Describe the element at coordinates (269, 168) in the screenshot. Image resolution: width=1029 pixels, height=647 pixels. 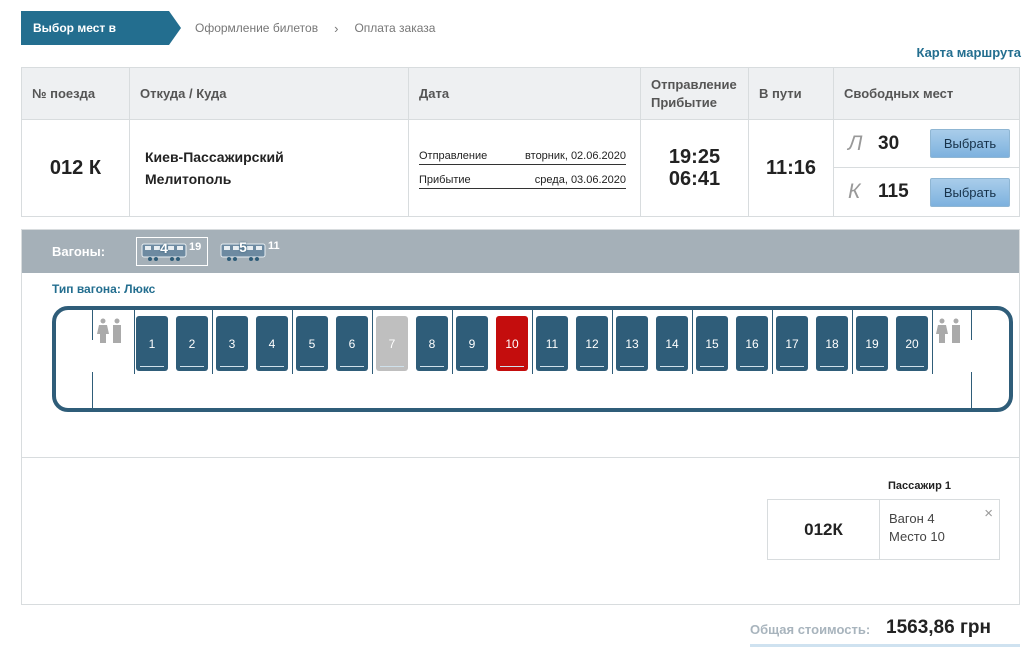
I see `route-stations: Киев-Пассажирский Мелитополь` at that location.